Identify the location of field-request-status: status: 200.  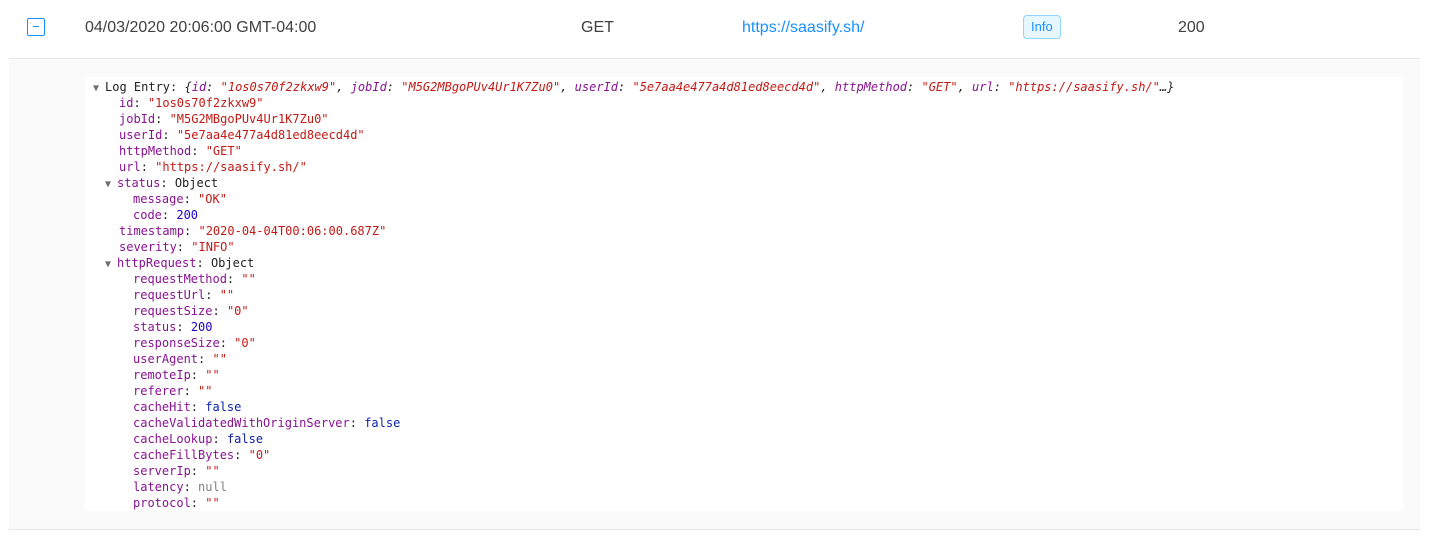
(173, 327).